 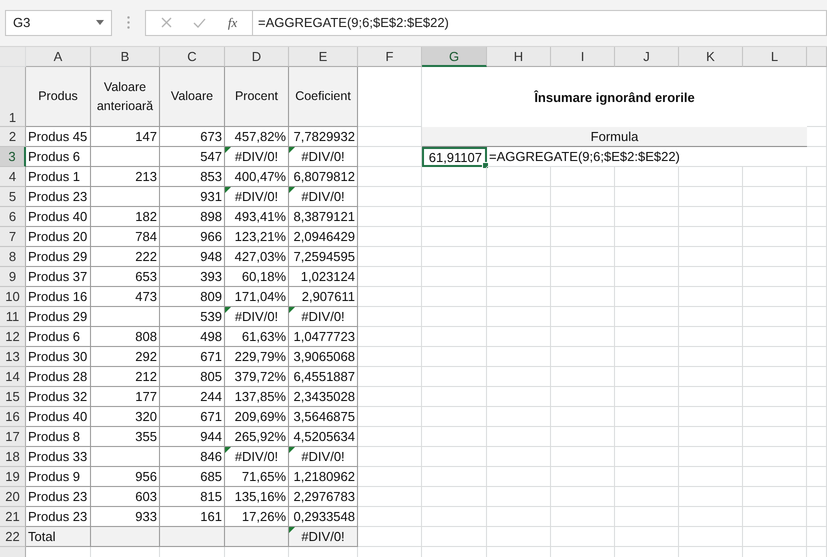 I want to click on column-header: H, so click(x=519, y=57).